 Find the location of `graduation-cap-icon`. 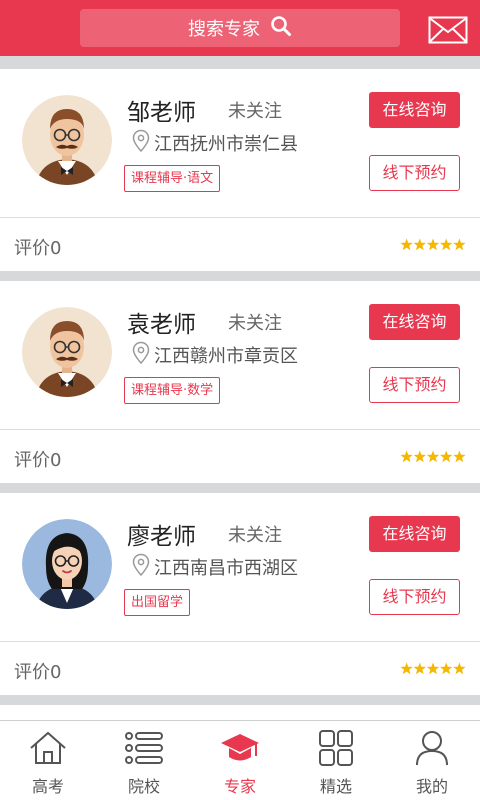

graduation-cap-icon is located at coordinates (240, 748).